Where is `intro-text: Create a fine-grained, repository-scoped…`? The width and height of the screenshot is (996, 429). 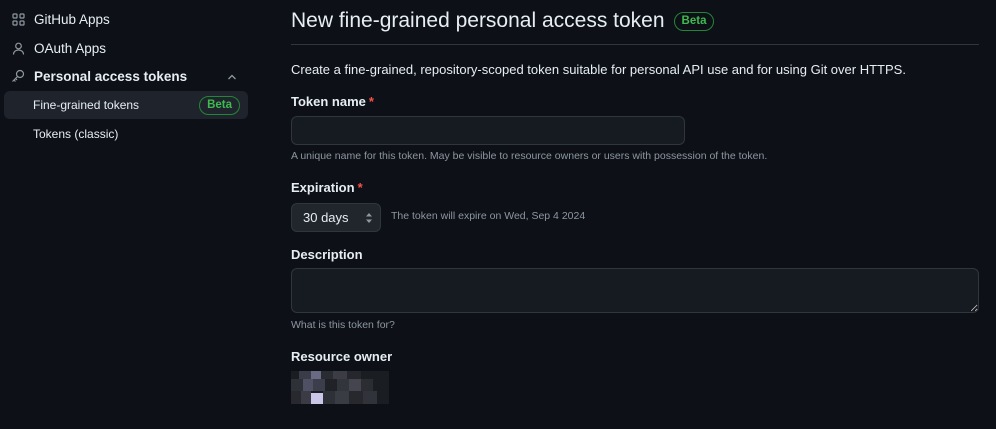 intro-text: Create a fine-grained, repository-scoped… is located at coordinates (598, 69).